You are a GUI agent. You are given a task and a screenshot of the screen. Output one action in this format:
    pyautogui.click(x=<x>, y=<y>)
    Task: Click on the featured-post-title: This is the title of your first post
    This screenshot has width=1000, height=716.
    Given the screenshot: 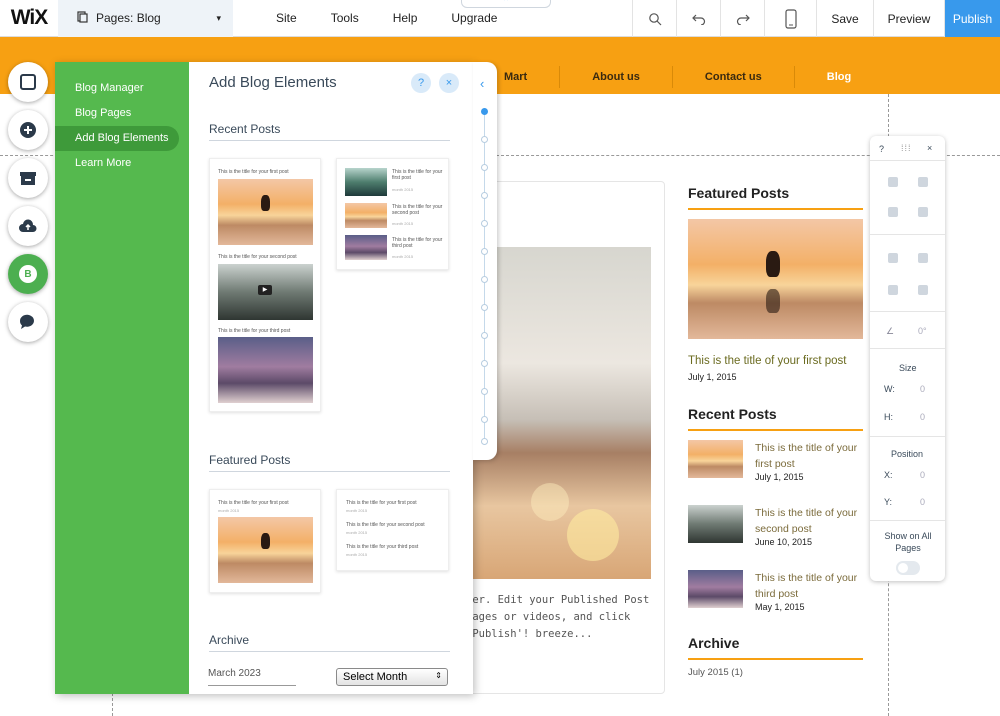 What is the action you would take?
    pyautogui.click(x=775, y=361)
    